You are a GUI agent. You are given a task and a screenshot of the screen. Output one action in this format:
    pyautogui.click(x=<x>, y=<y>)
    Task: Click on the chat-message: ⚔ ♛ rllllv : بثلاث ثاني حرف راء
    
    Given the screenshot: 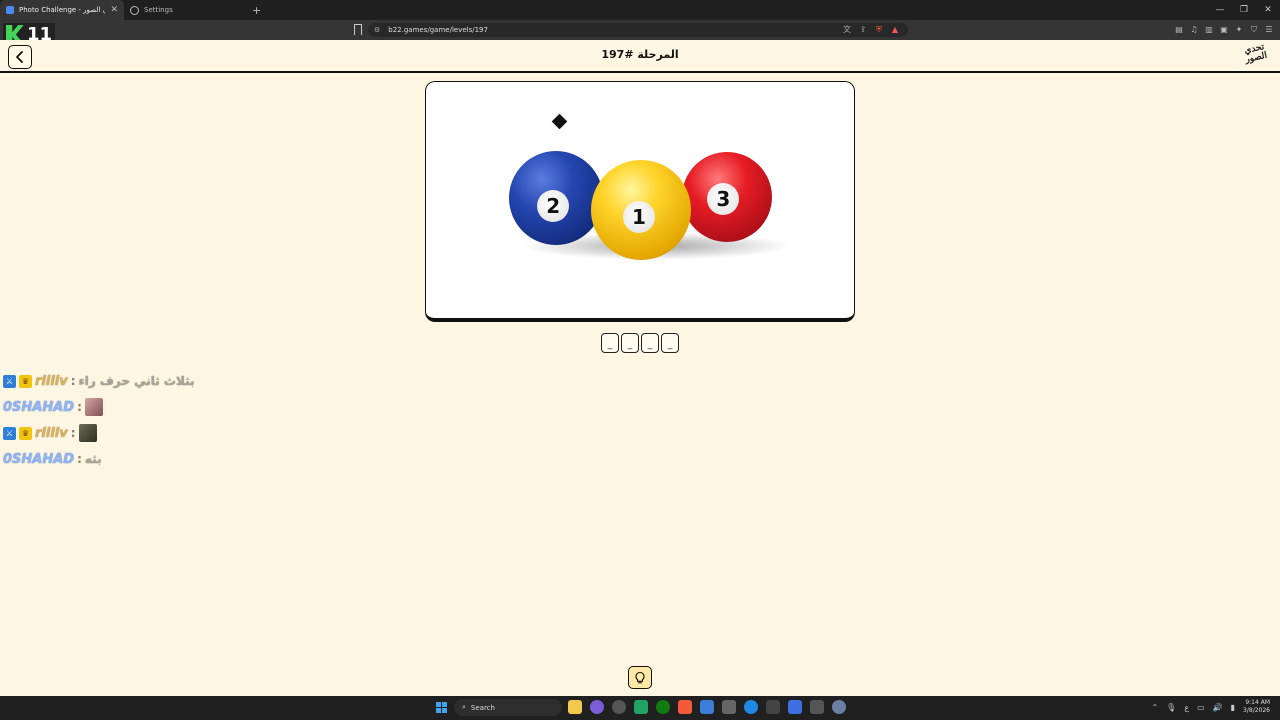 What is the action you would take?
    pyautogui.click(x=99, y=381)
    